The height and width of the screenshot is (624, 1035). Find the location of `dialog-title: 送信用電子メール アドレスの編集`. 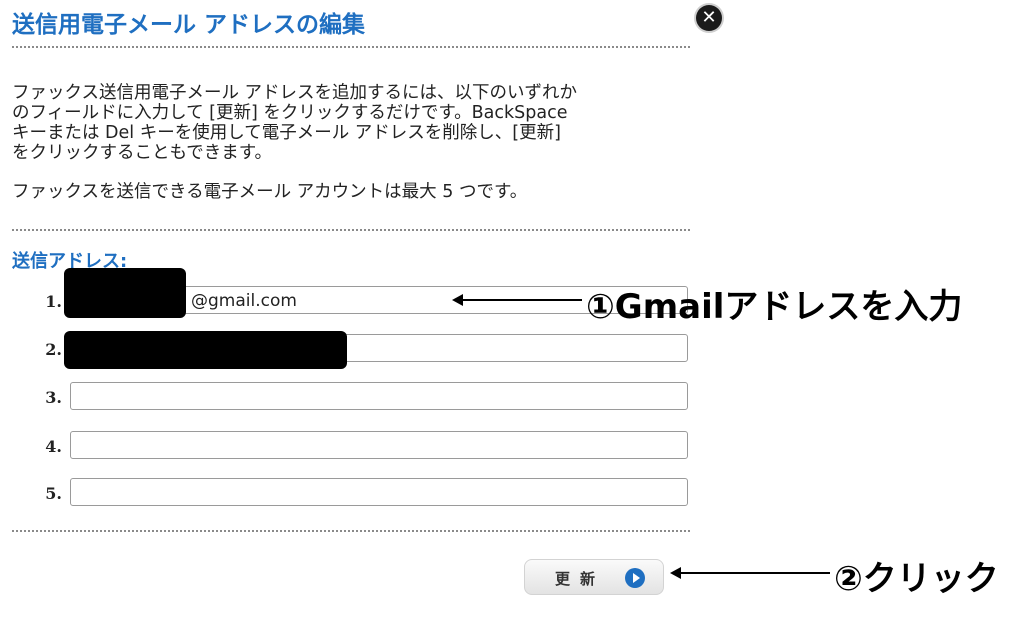

dialog-title: 送信用電子メール アドレスの編集 is located at coordinates (189, 25).